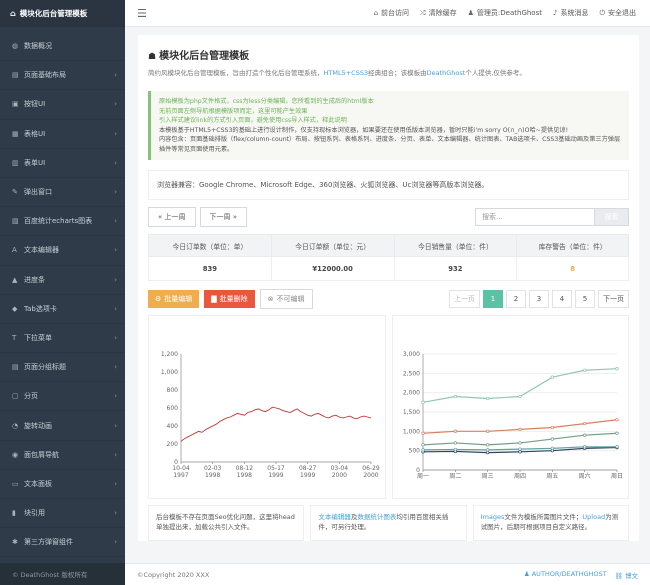  Describe the element at coordinates (505, 13) in the screenshot. I see `top-link: ♟ 管理员:DeathGhost` at that location.